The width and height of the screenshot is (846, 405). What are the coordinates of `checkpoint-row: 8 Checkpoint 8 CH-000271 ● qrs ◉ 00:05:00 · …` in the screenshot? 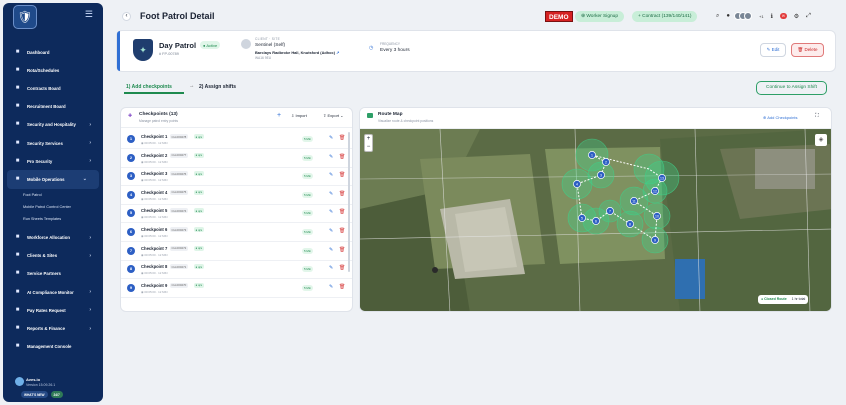 It's located at (236, 270).